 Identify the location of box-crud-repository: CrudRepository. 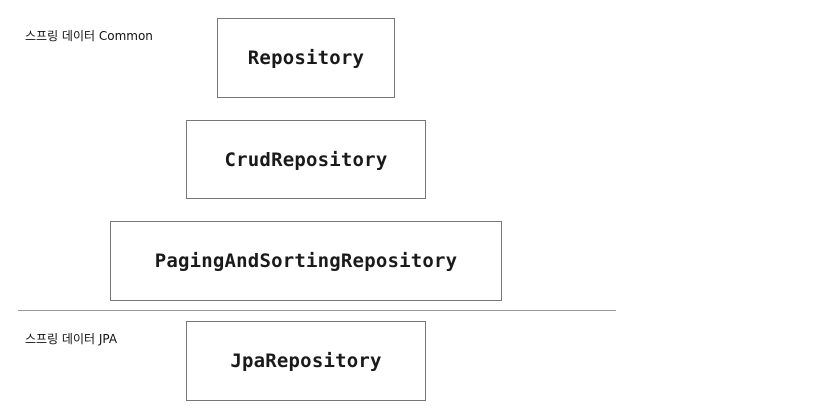
(306, 159).